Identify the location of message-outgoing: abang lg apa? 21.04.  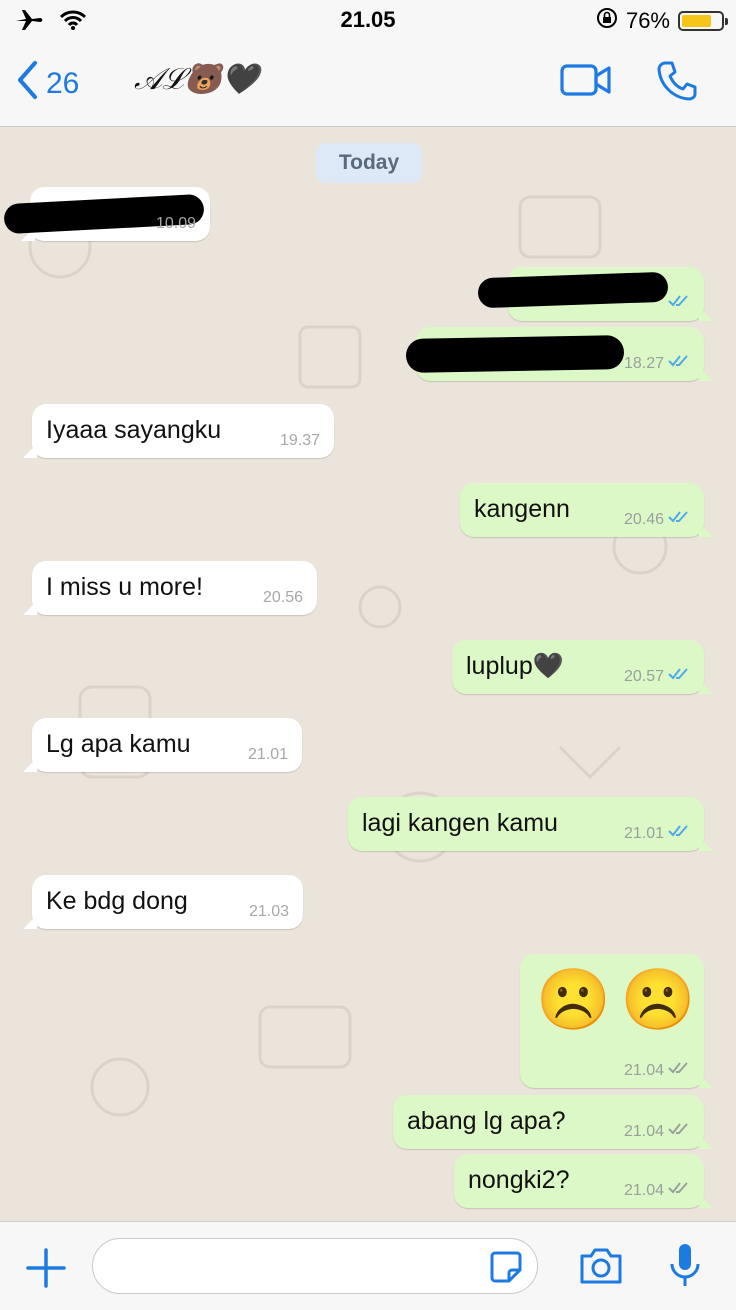
(553, 1122).